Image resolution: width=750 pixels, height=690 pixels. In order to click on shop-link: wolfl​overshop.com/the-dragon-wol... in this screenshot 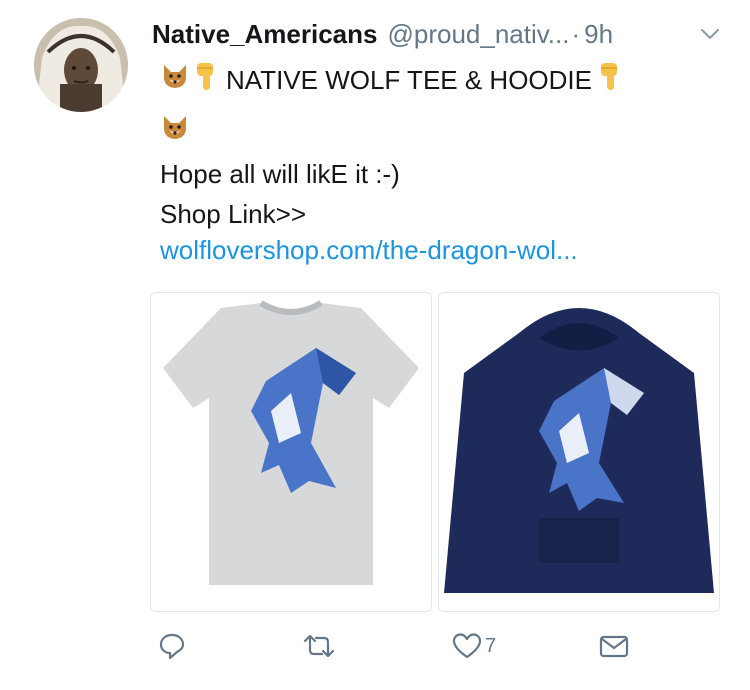, I will do `click(369, 250)`.